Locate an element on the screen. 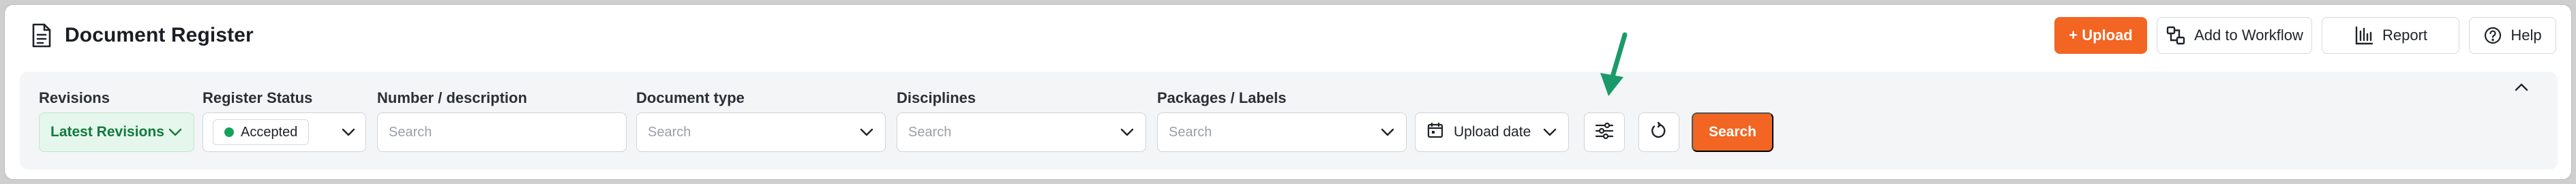  workflow-icon is located at coordinates (2176, 35).